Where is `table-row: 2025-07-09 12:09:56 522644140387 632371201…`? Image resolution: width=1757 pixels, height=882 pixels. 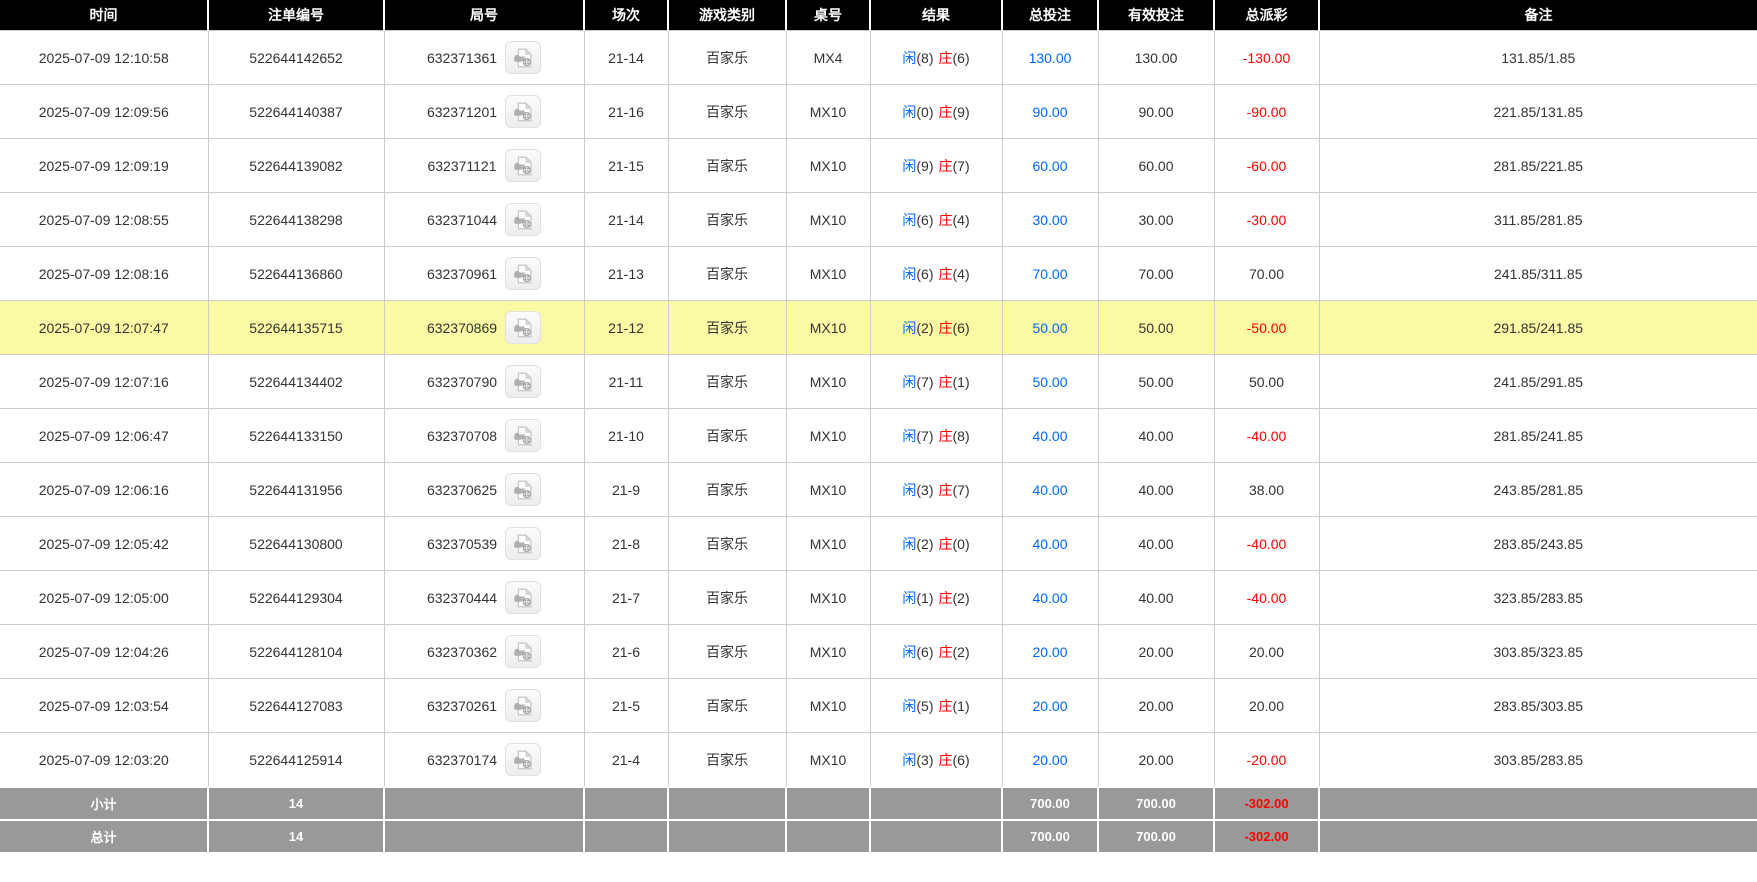 table-row: 2025-07-09 12:09:56 522644140387 632371201… is located at coordinates (878, 111).